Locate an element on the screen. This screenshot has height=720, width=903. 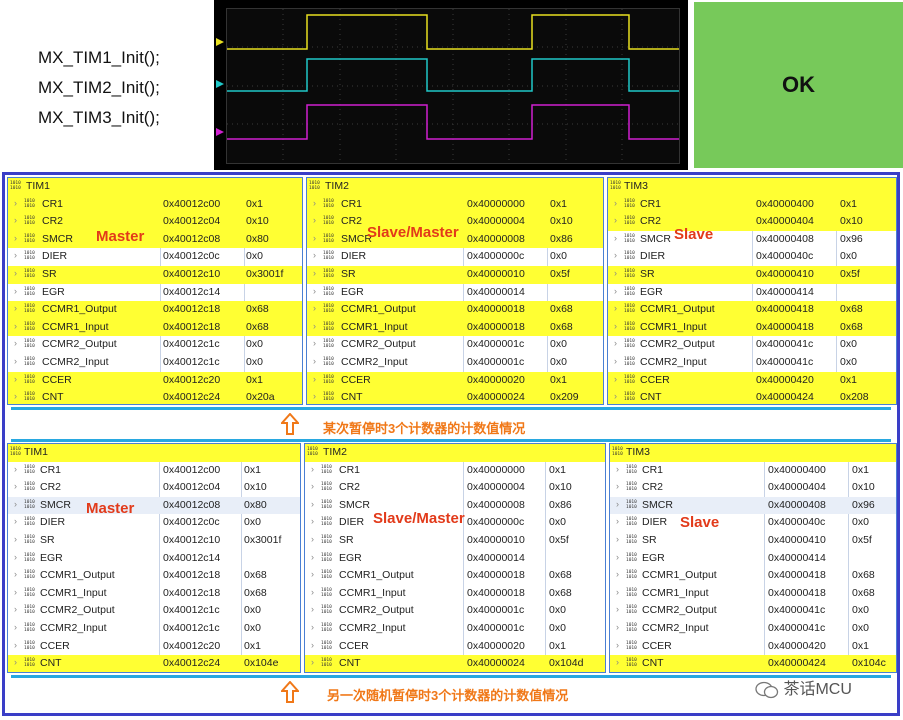
register-row: › 1010 1010 CCMR1_Output 0x40012c18 0x68 is located at coordinates (155, 310).